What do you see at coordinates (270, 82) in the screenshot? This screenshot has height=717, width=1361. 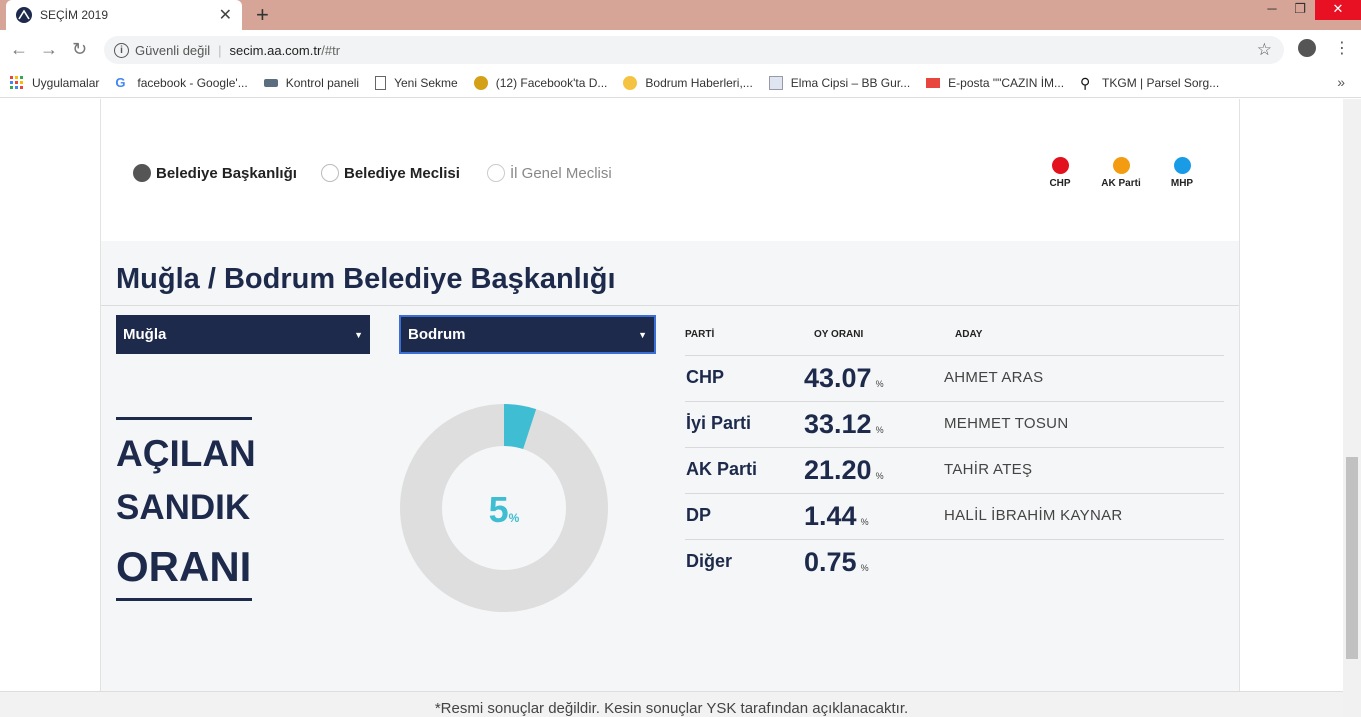 I see `dashboard-icon` at bounding box center [270, 82].